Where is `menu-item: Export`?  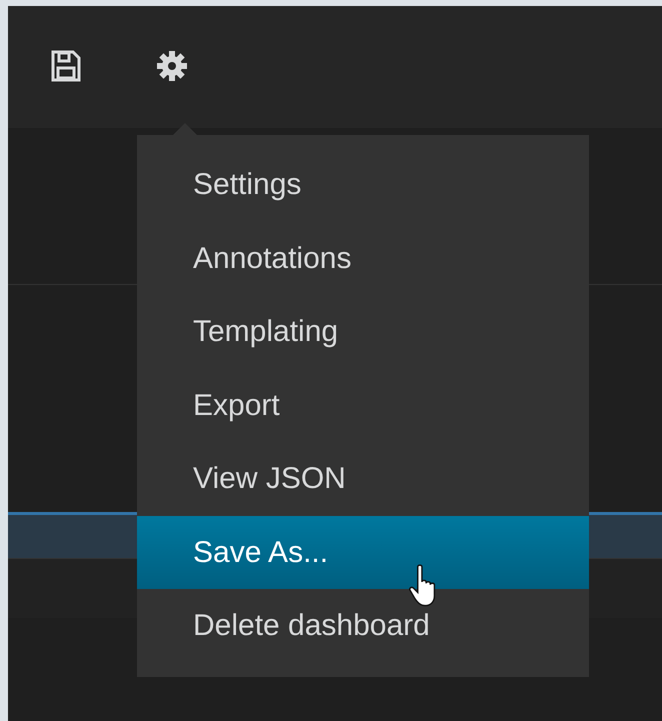
menu-item: Export is located at coordinates (363, 405).